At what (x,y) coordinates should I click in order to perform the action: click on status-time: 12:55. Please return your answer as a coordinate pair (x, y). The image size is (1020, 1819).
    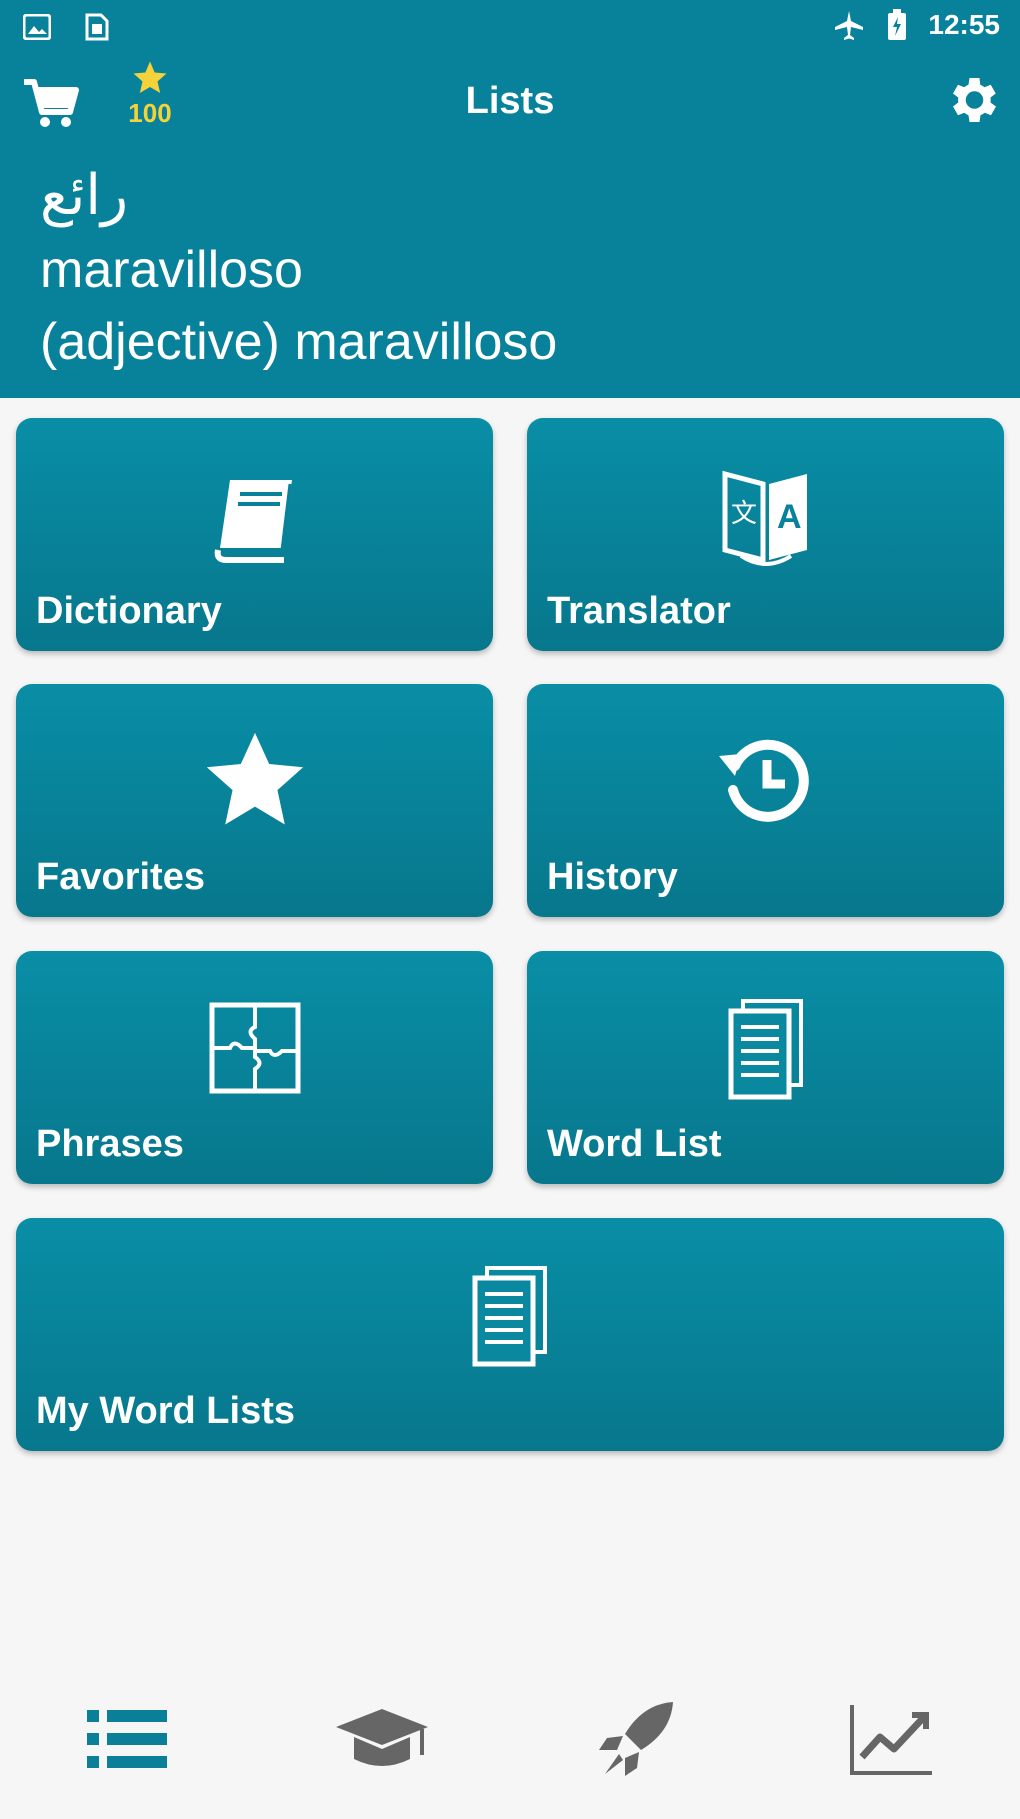
    Looking at the image, I should click on (964, 24).